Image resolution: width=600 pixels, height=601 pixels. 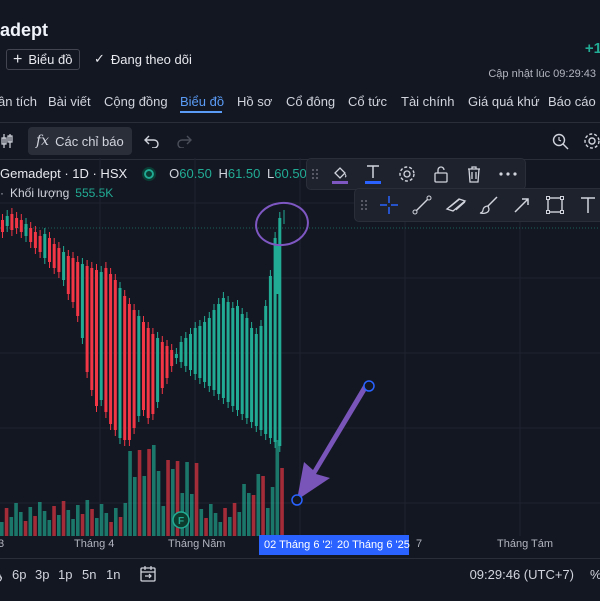 What do you see at coordinates (282, 224) in the screenshot?
I see `hand-drawn-circle` at bounding box center [282, 224].